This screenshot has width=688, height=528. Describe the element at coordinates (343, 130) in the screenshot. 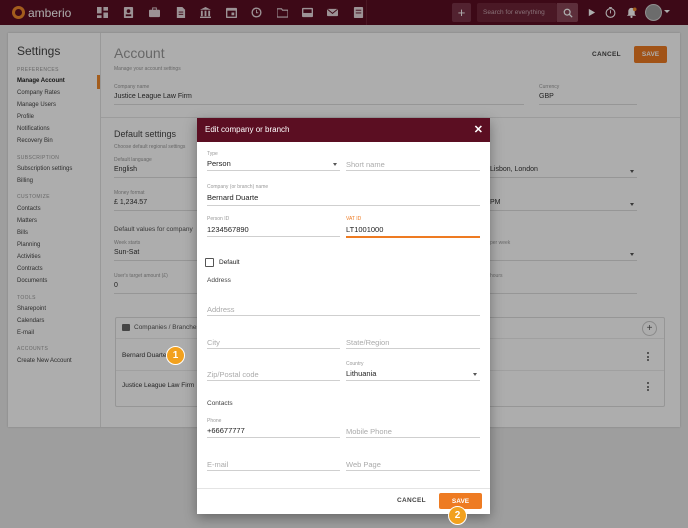

I see `dialog-header: Edit company or branch` at that location.